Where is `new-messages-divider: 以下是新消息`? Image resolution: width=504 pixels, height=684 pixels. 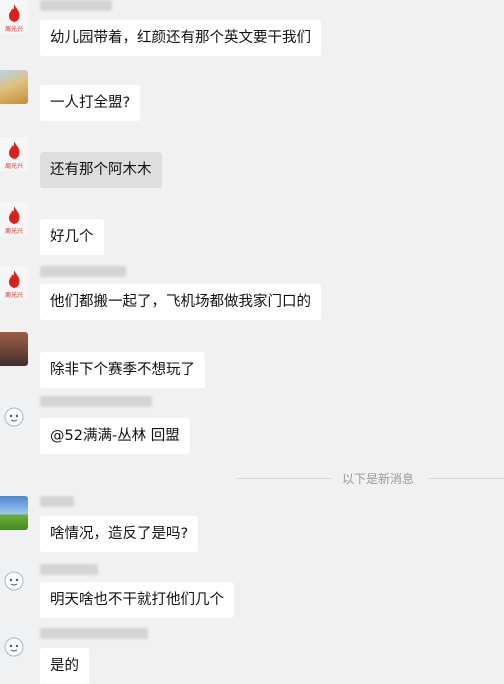
new-messages-divider: 以下是新消息 is located at coordinates (252, 479).